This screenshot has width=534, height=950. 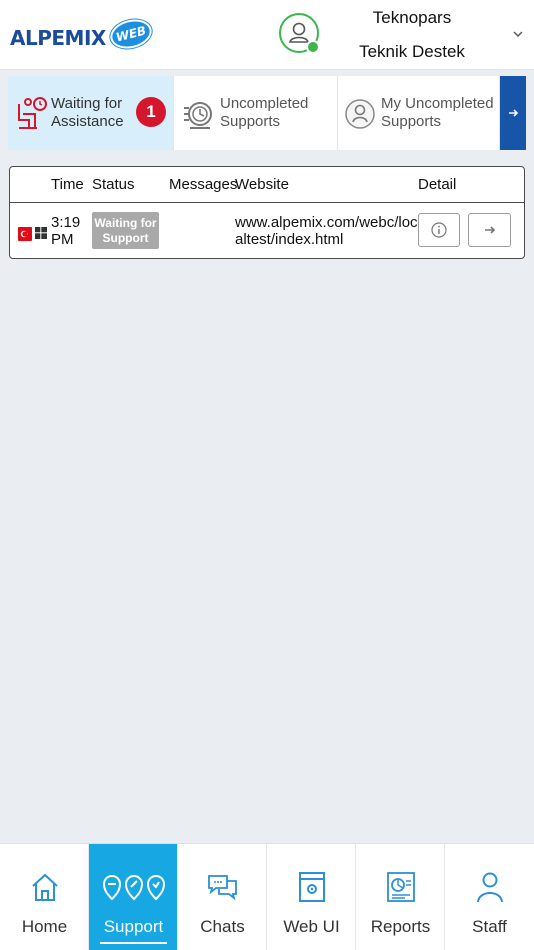 I want to click on info-icon, so click(x=439, y=230).